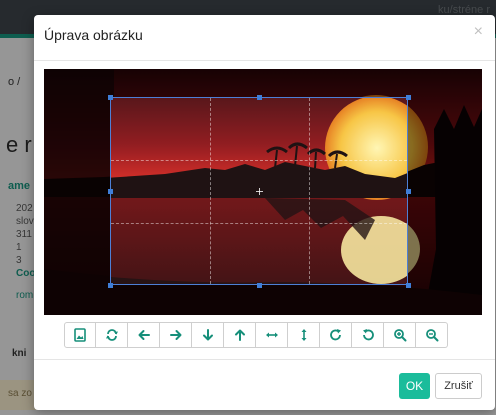  I want to click on rotate-left-icon, so click(368, 335).